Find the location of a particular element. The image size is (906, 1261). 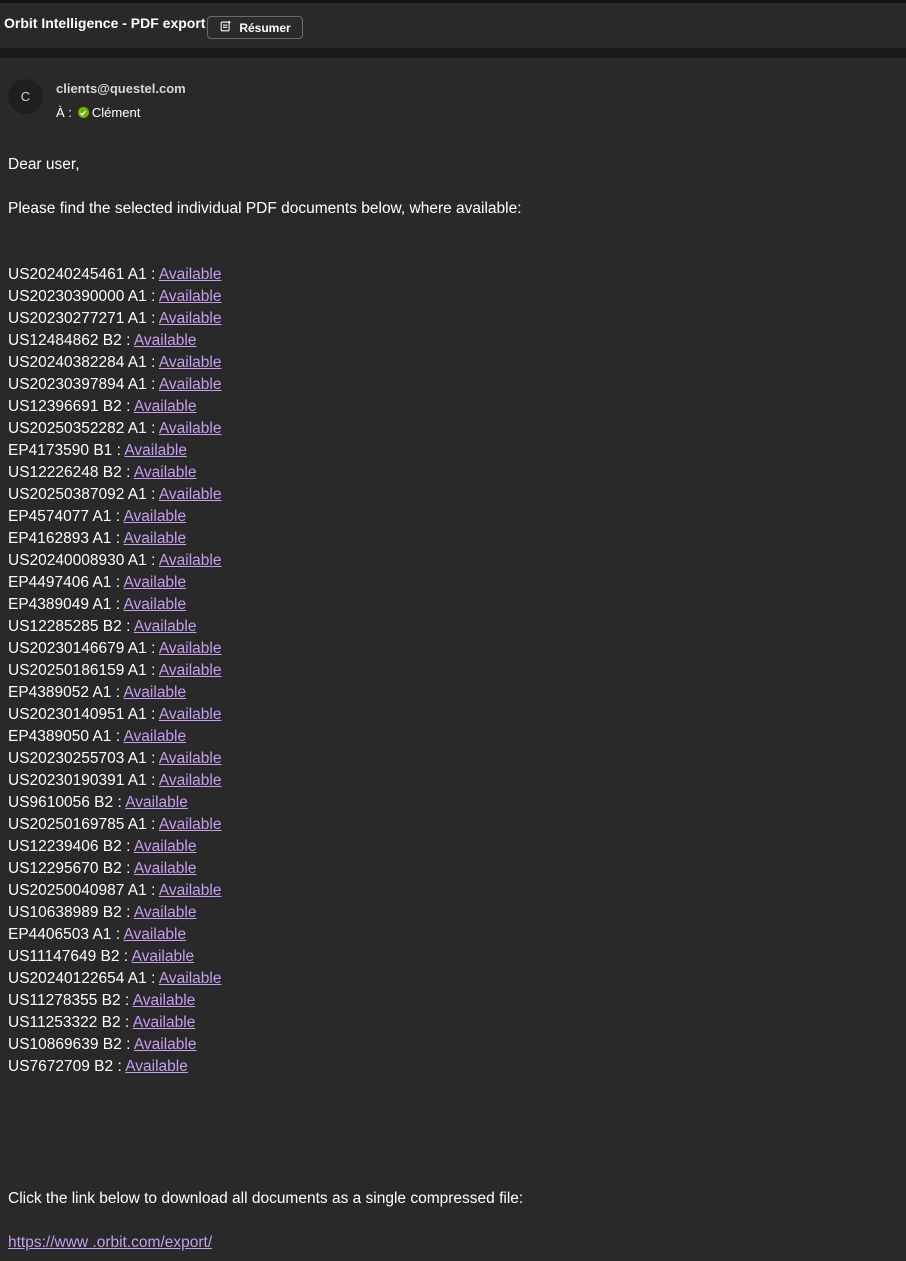

header-divider is located at coordinates (453, 53).